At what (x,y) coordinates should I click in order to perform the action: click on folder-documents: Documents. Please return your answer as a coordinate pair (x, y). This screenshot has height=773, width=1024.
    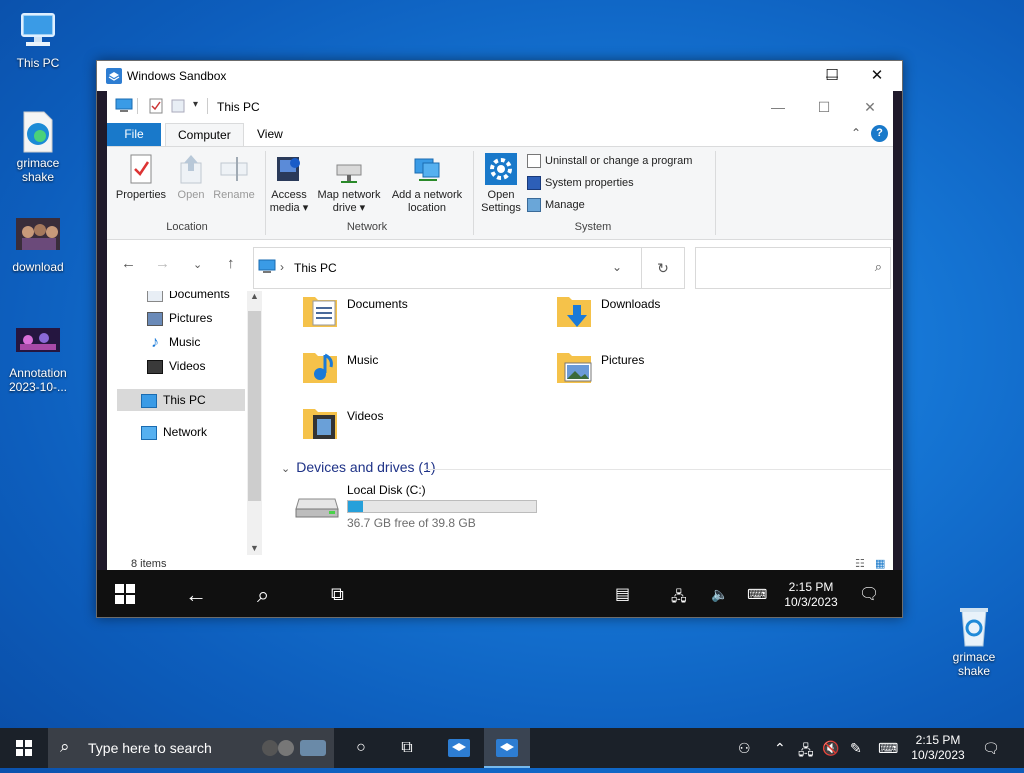
    Looking at the image, I should click on (402, 316).